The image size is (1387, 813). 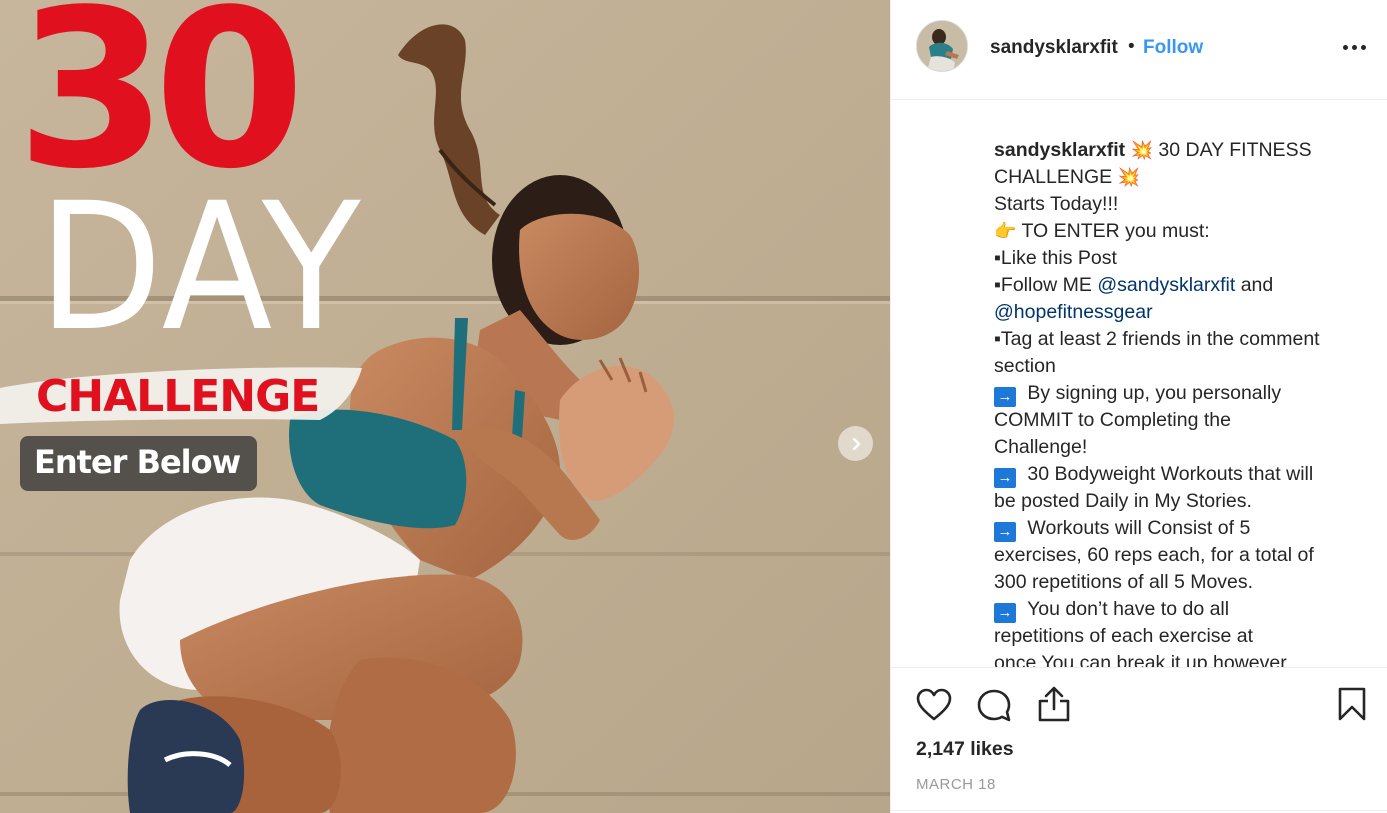 I want to click on bookmark-icon, so click(x=1352, y=704).